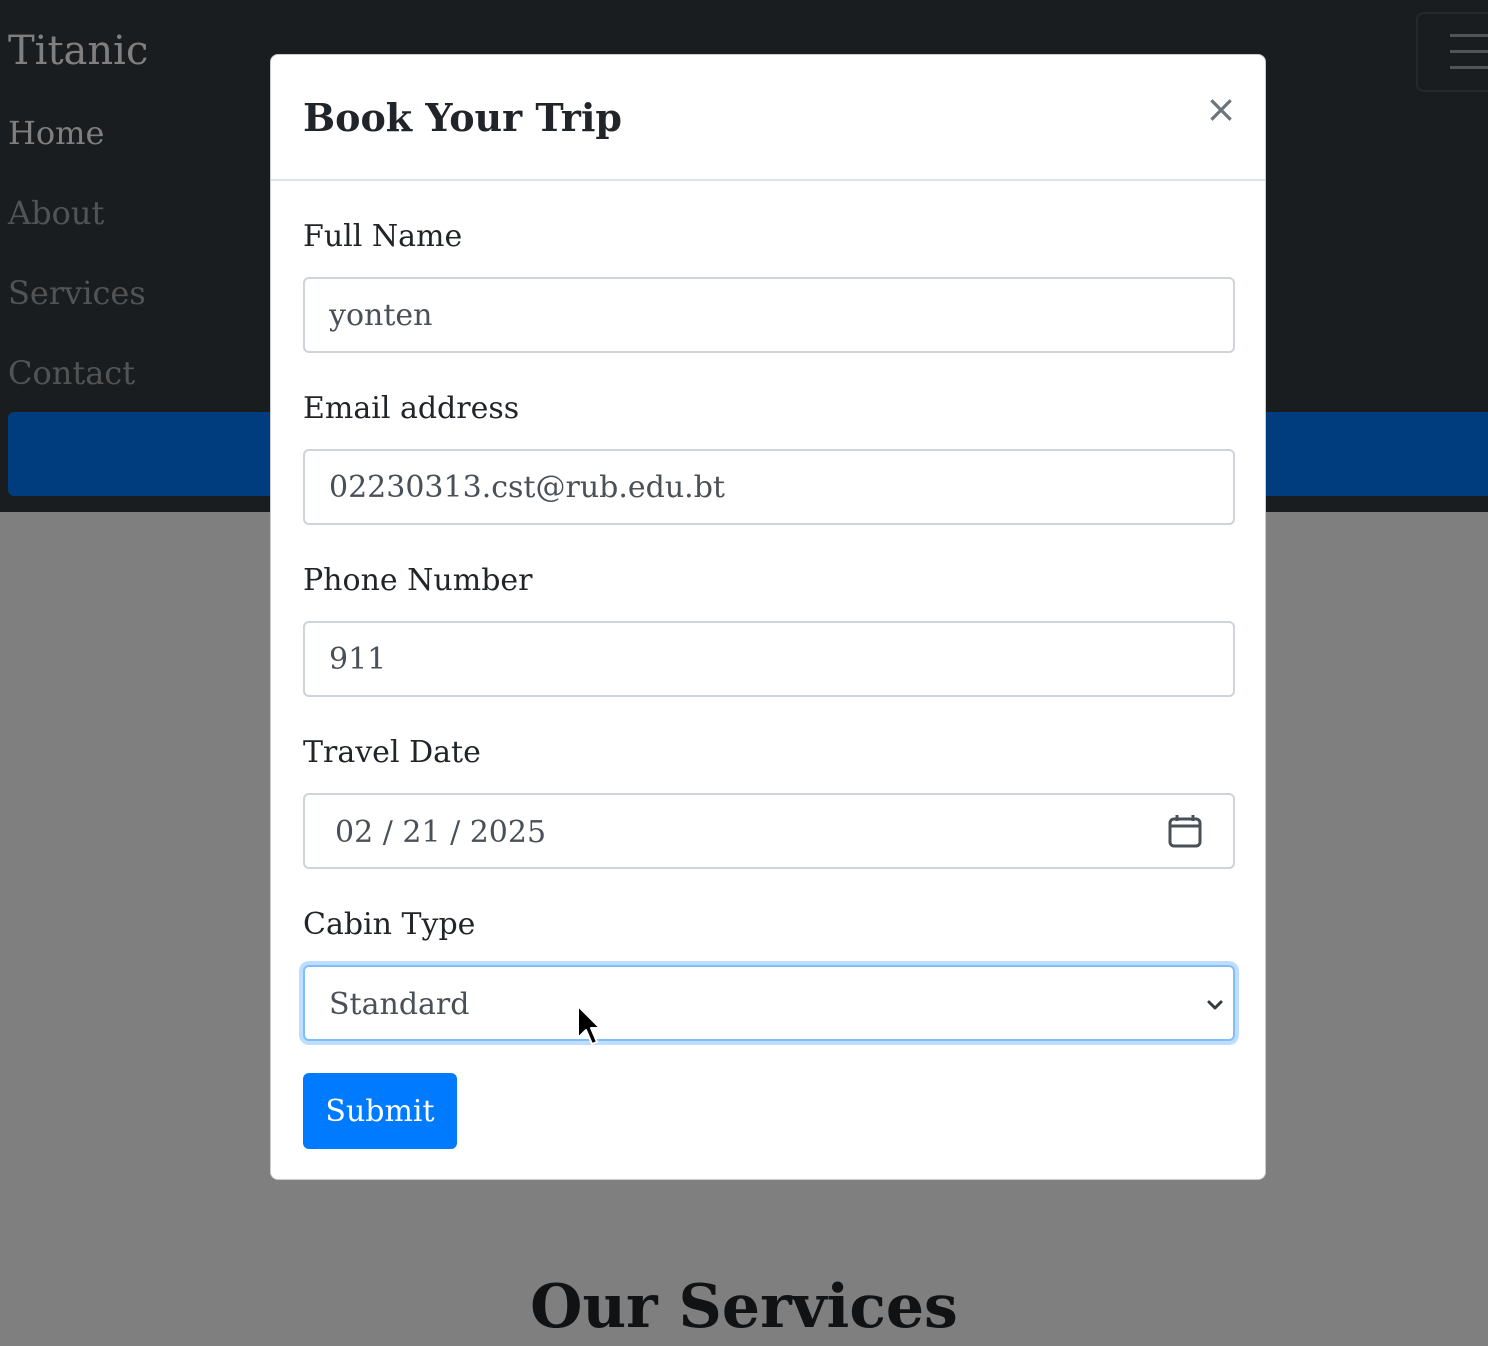 This screenshot has width=1488, height=1346. What do you see at coordinates (768, 118) in the screenshot?
I see `modal-header: Book Your Trip ×` at bounding box center [768, 118].